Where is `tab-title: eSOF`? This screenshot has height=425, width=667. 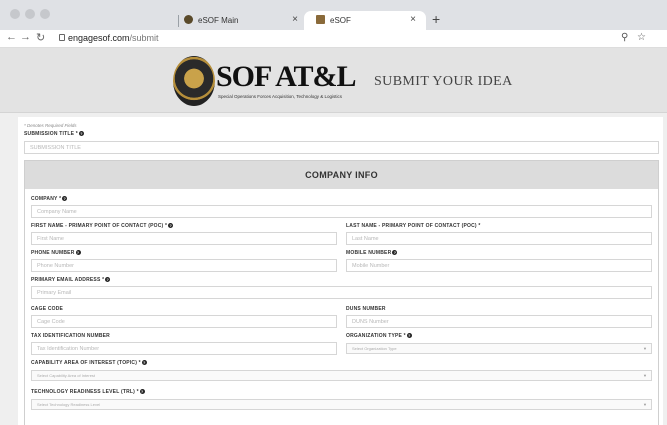 tab-title: eSOF is located at coordinates (340, 20).